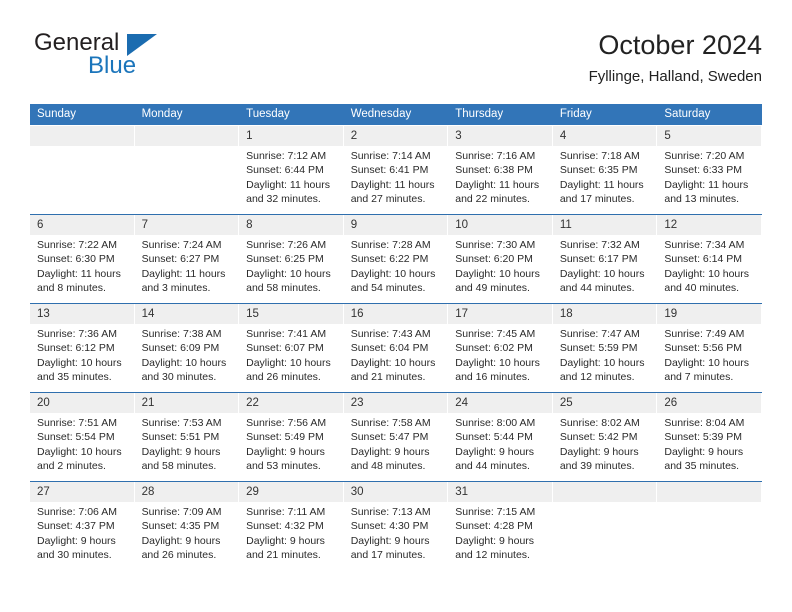 This screenshot has height=612, width=792. I want to click on sunset-text: Sunset: 5:44 PM, so click(494, 437).